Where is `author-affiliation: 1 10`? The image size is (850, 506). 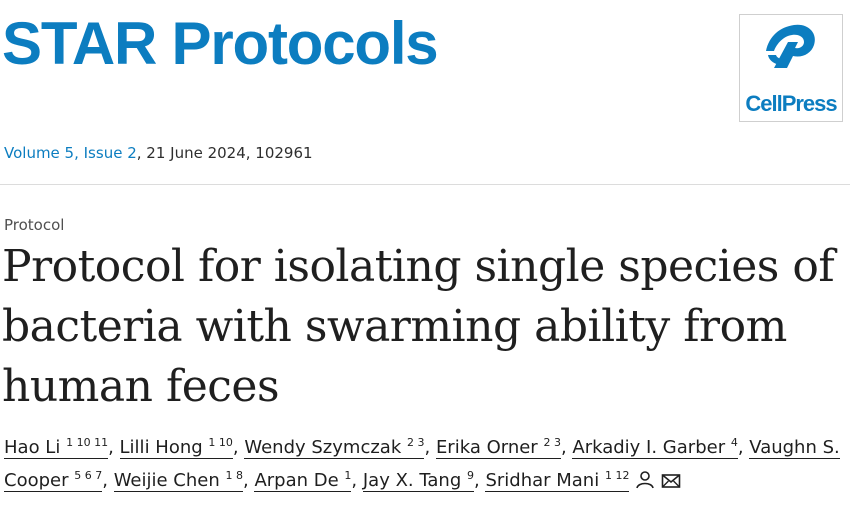
author-affiliation: 1 10 is located at coordinates (220, 442).